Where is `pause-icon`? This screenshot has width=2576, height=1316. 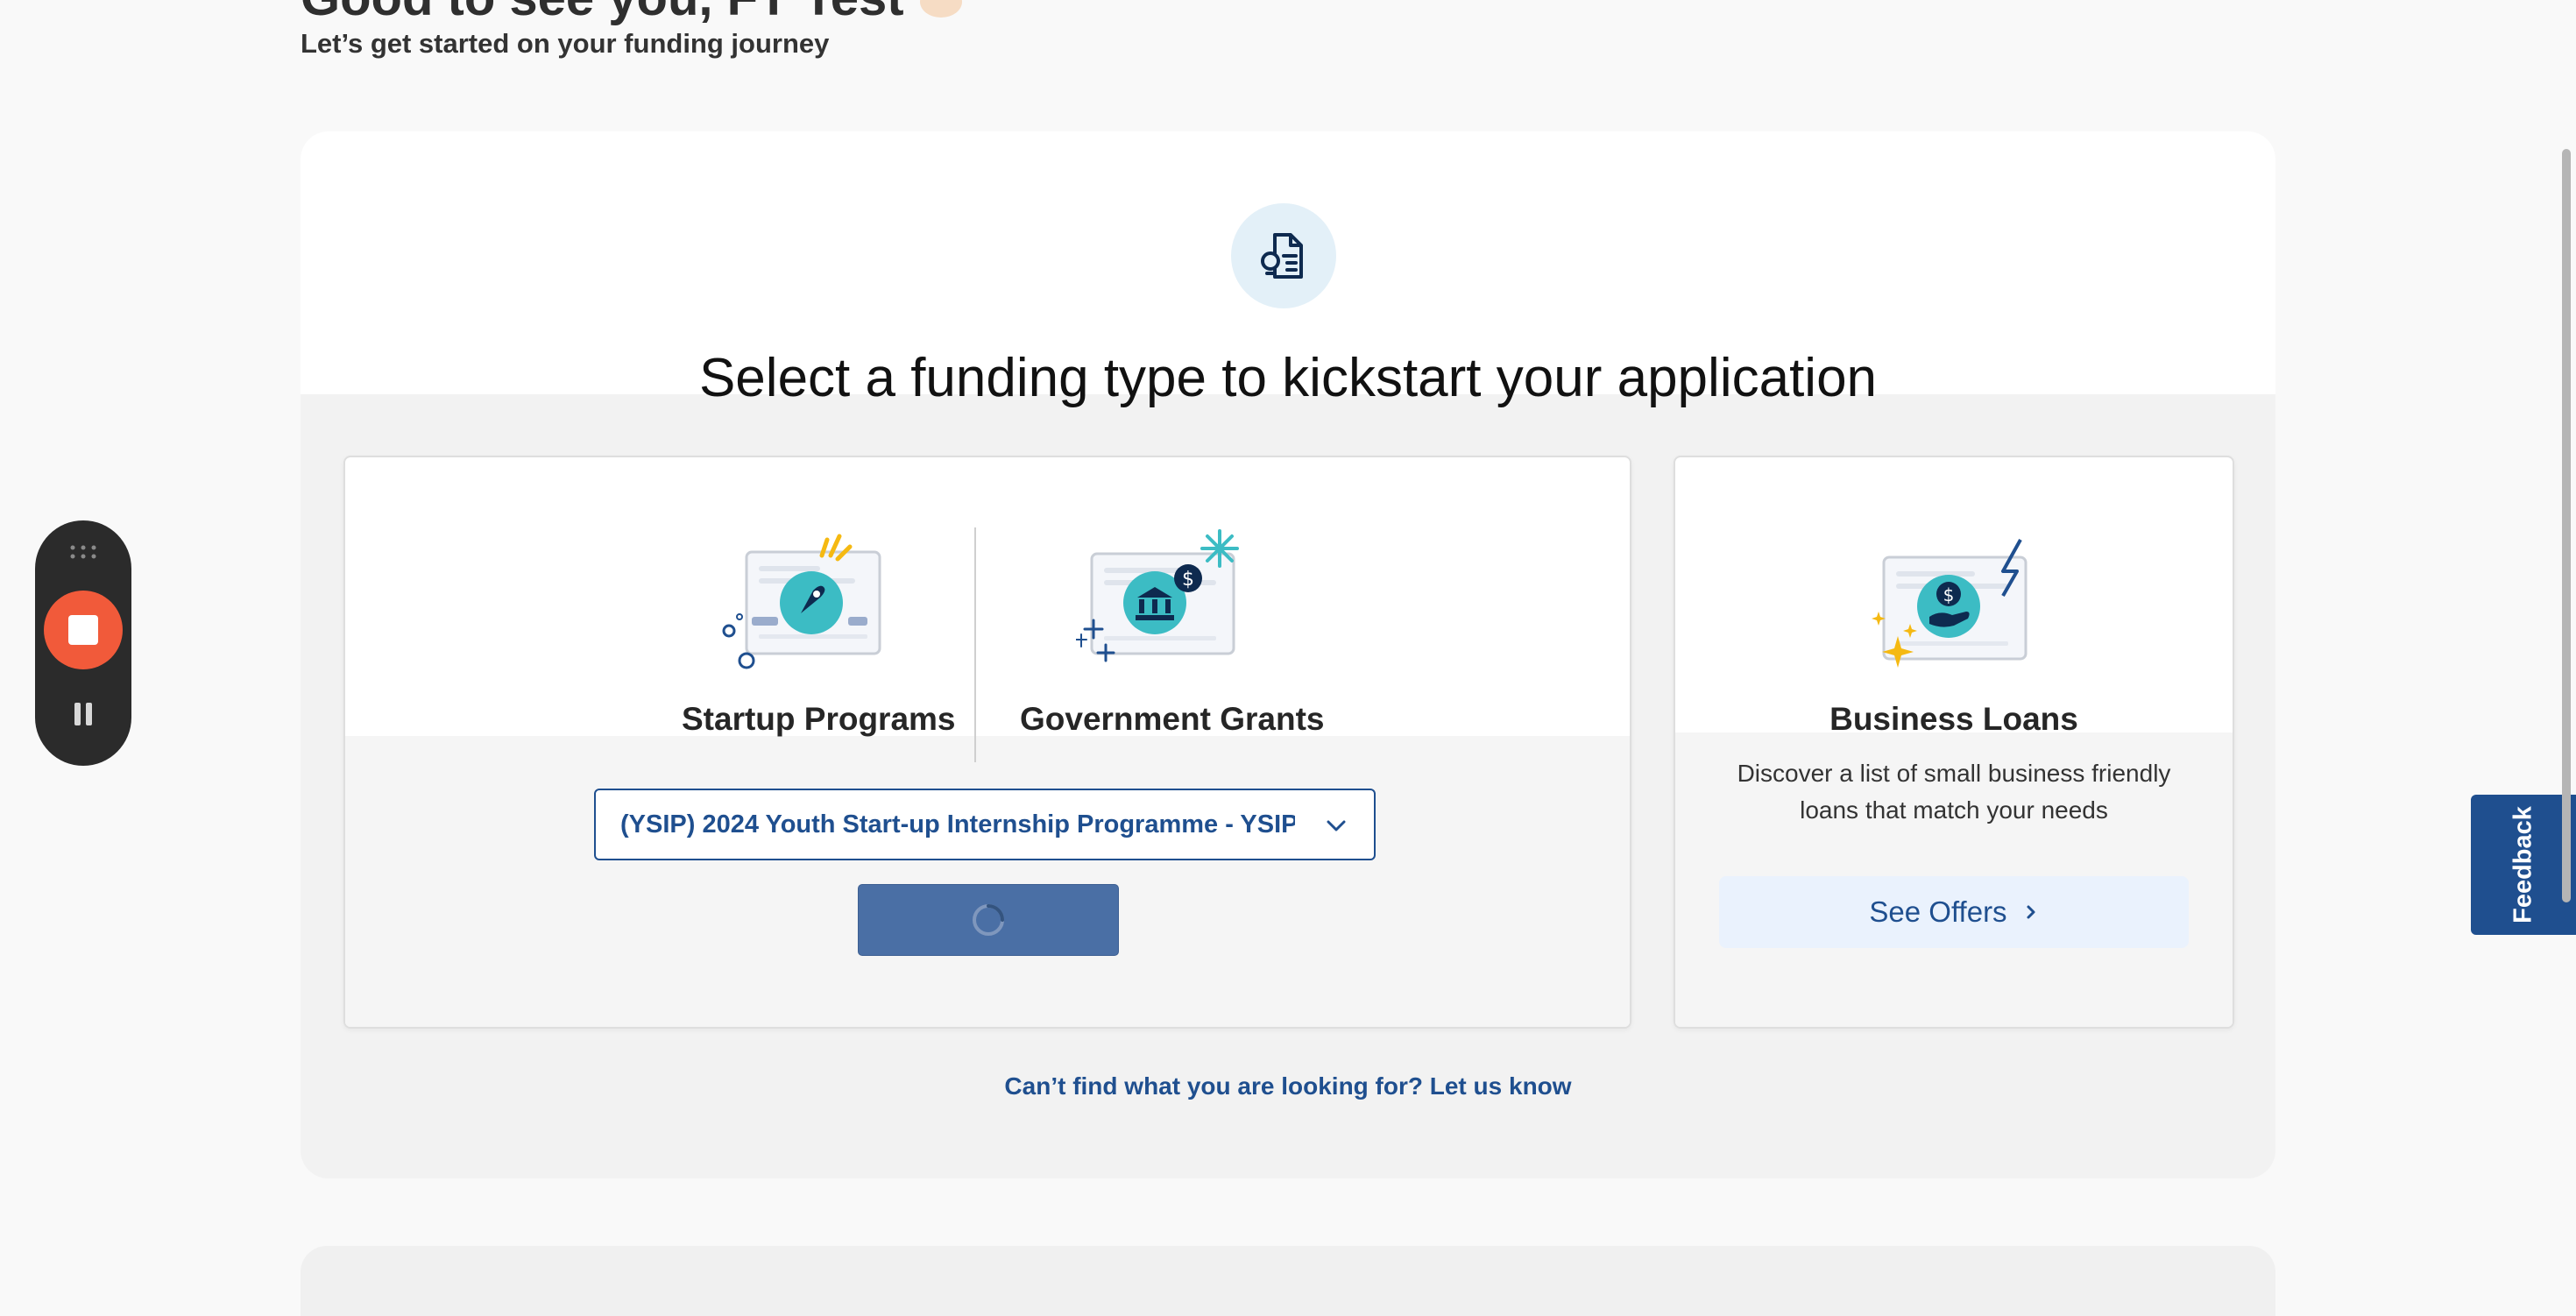
pause-icon is located at coordinates (83, 714).